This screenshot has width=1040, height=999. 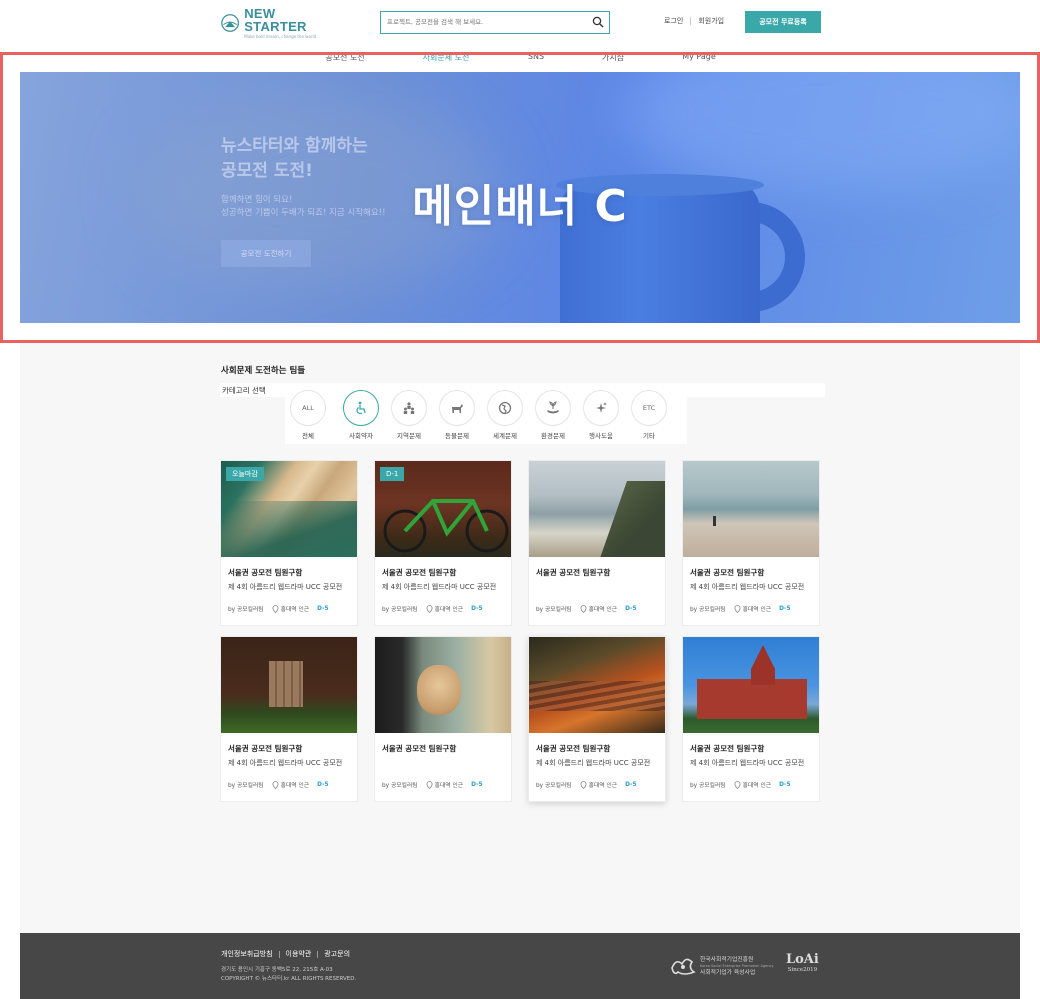 What do you see at coordinates (337, 954) in the screenshot?
I see `footer-link-ads: 광고문의` at bounding box center [337, 954].